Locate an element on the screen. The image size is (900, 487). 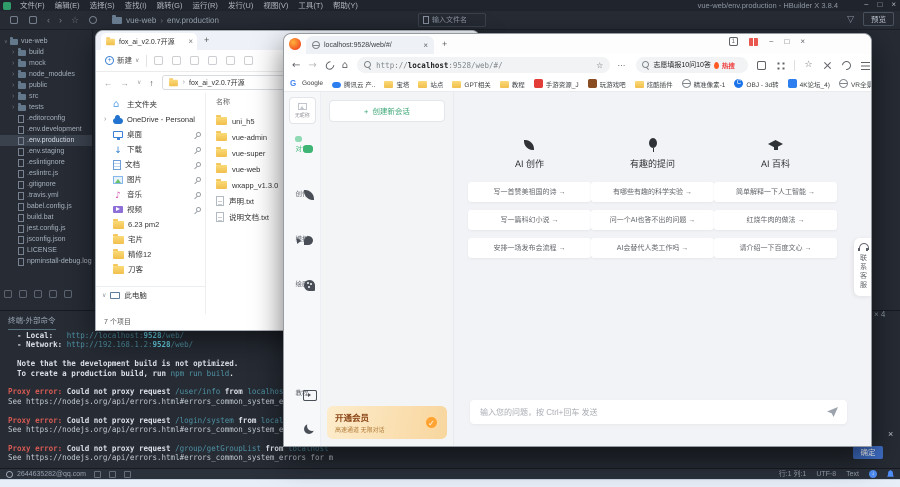
restore-icon is located at coordinates (846, 65).